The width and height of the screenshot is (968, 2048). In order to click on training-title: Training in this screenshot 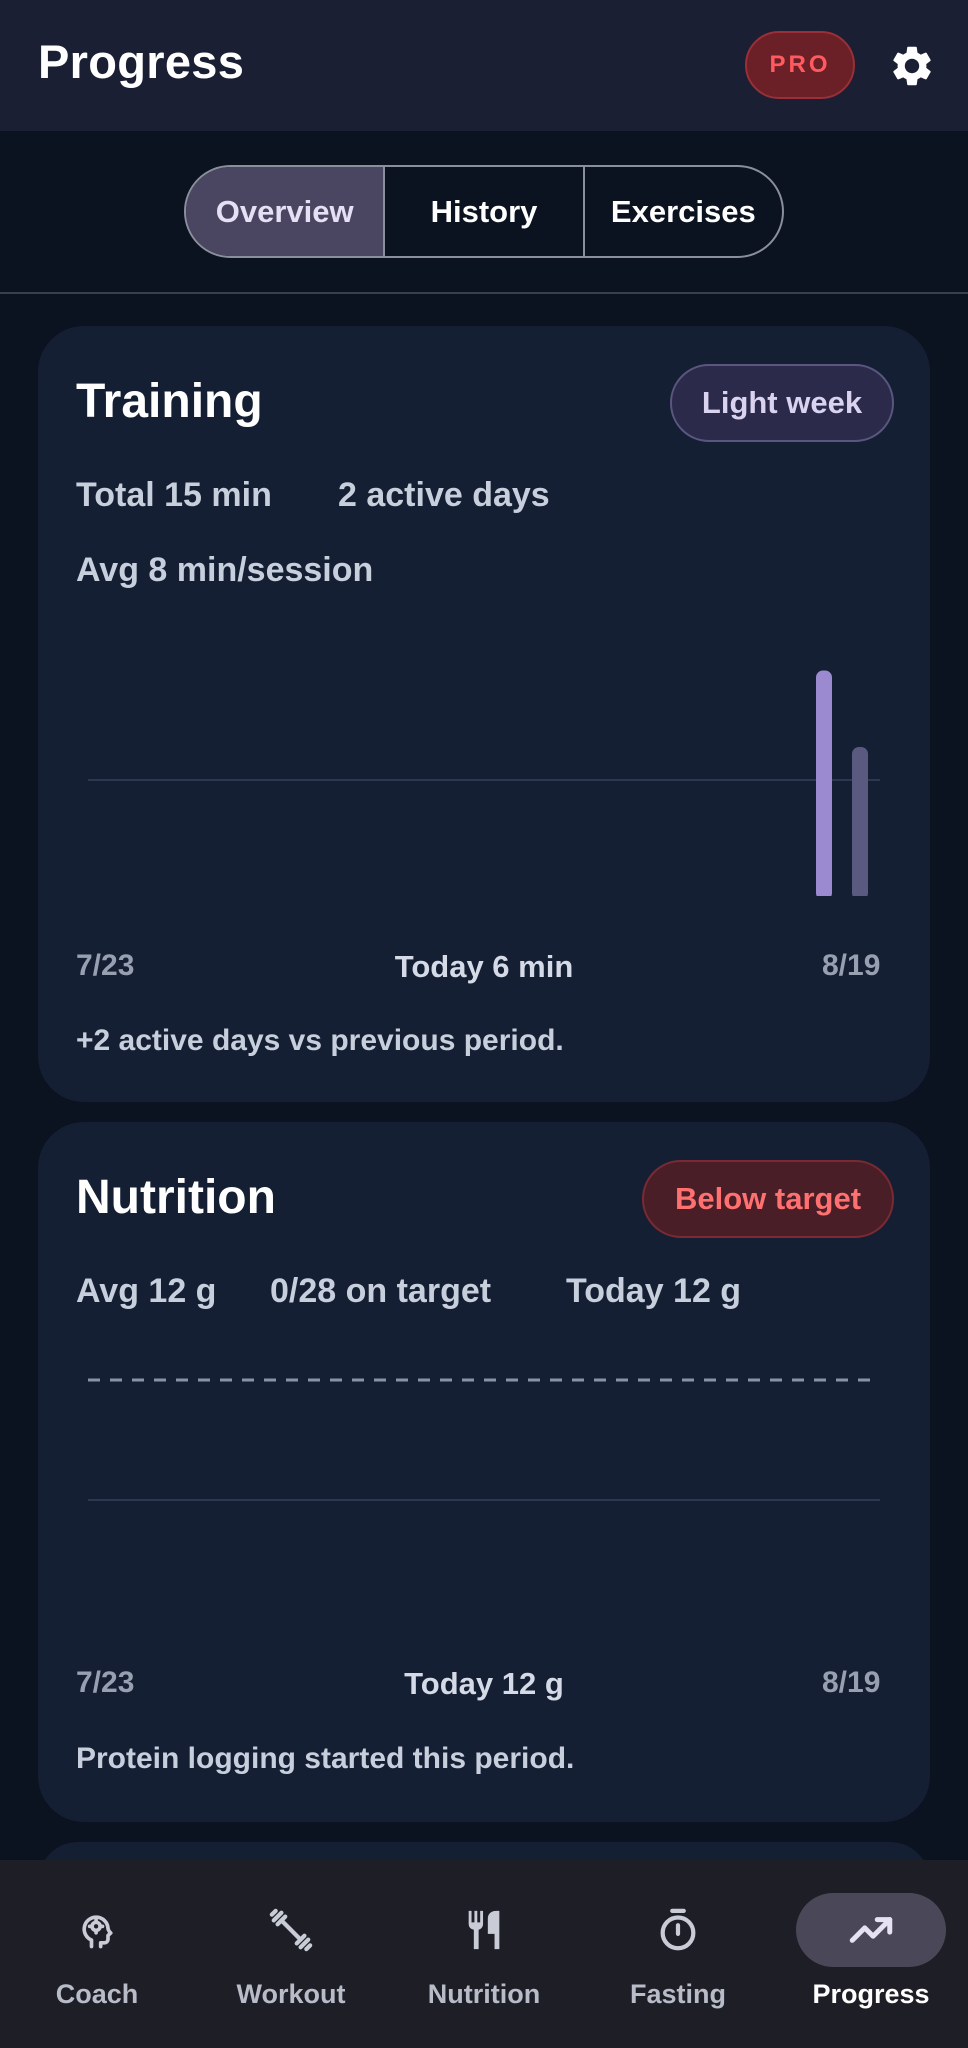, I will do `click(169, 401)`.